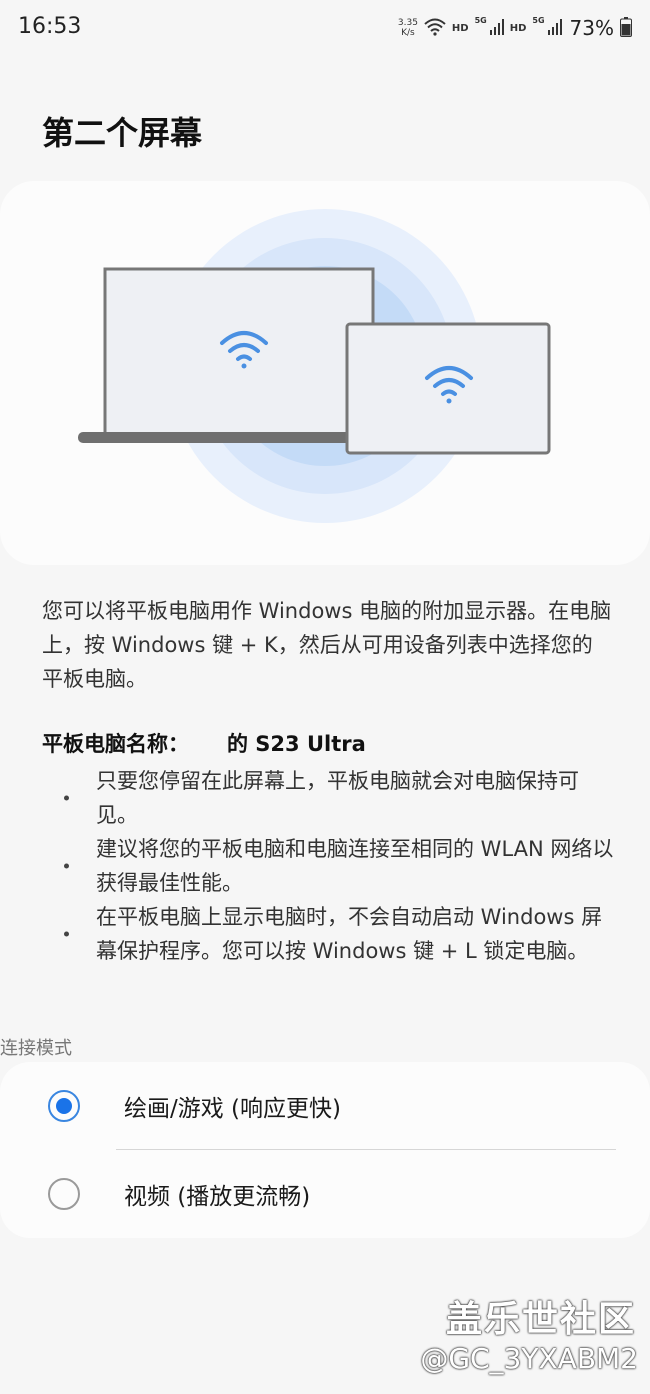 This screenshot has height=1394, width=650. What do you see at coordinates (50, 26) in the screenshot?
I see `status-time: 16:53` at bounding box center [50, 26].